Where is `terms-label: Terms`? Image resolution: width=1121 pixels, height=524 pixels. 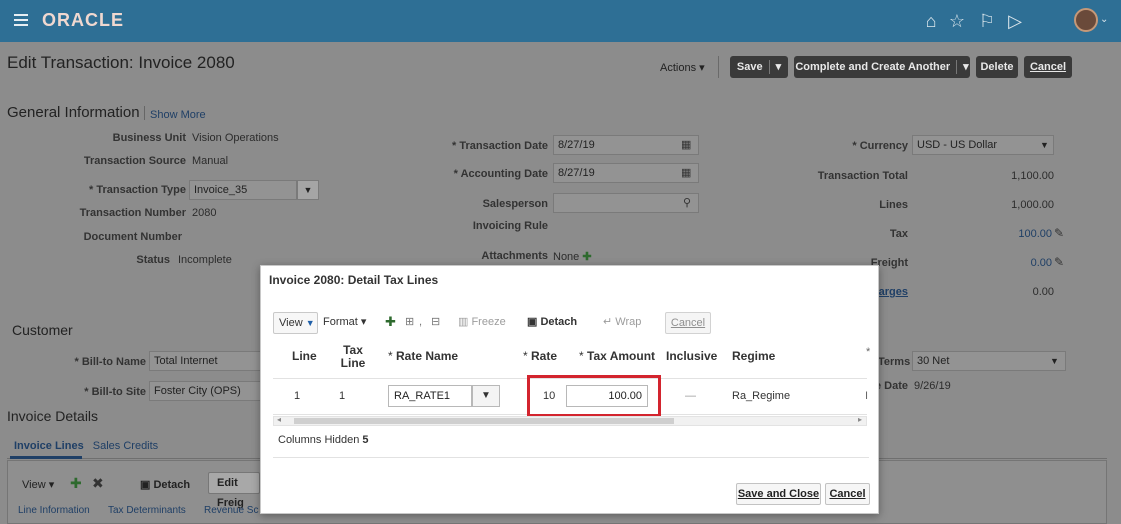
terms-label: Terms is located at coordinates (894, 362).